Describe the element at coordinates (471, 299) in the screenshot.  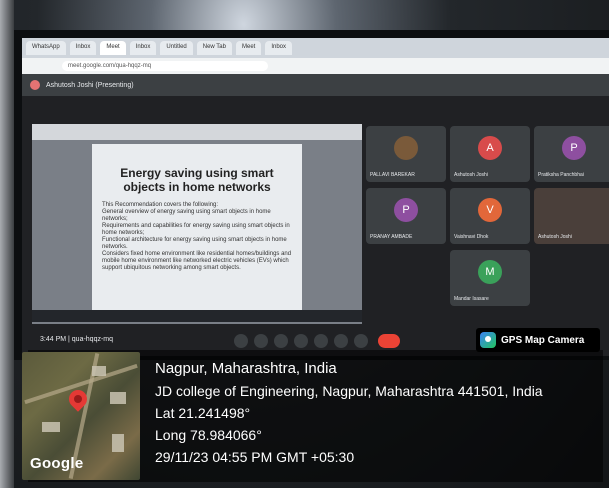
I see `participant-name: Mandar Isasare` at that location.